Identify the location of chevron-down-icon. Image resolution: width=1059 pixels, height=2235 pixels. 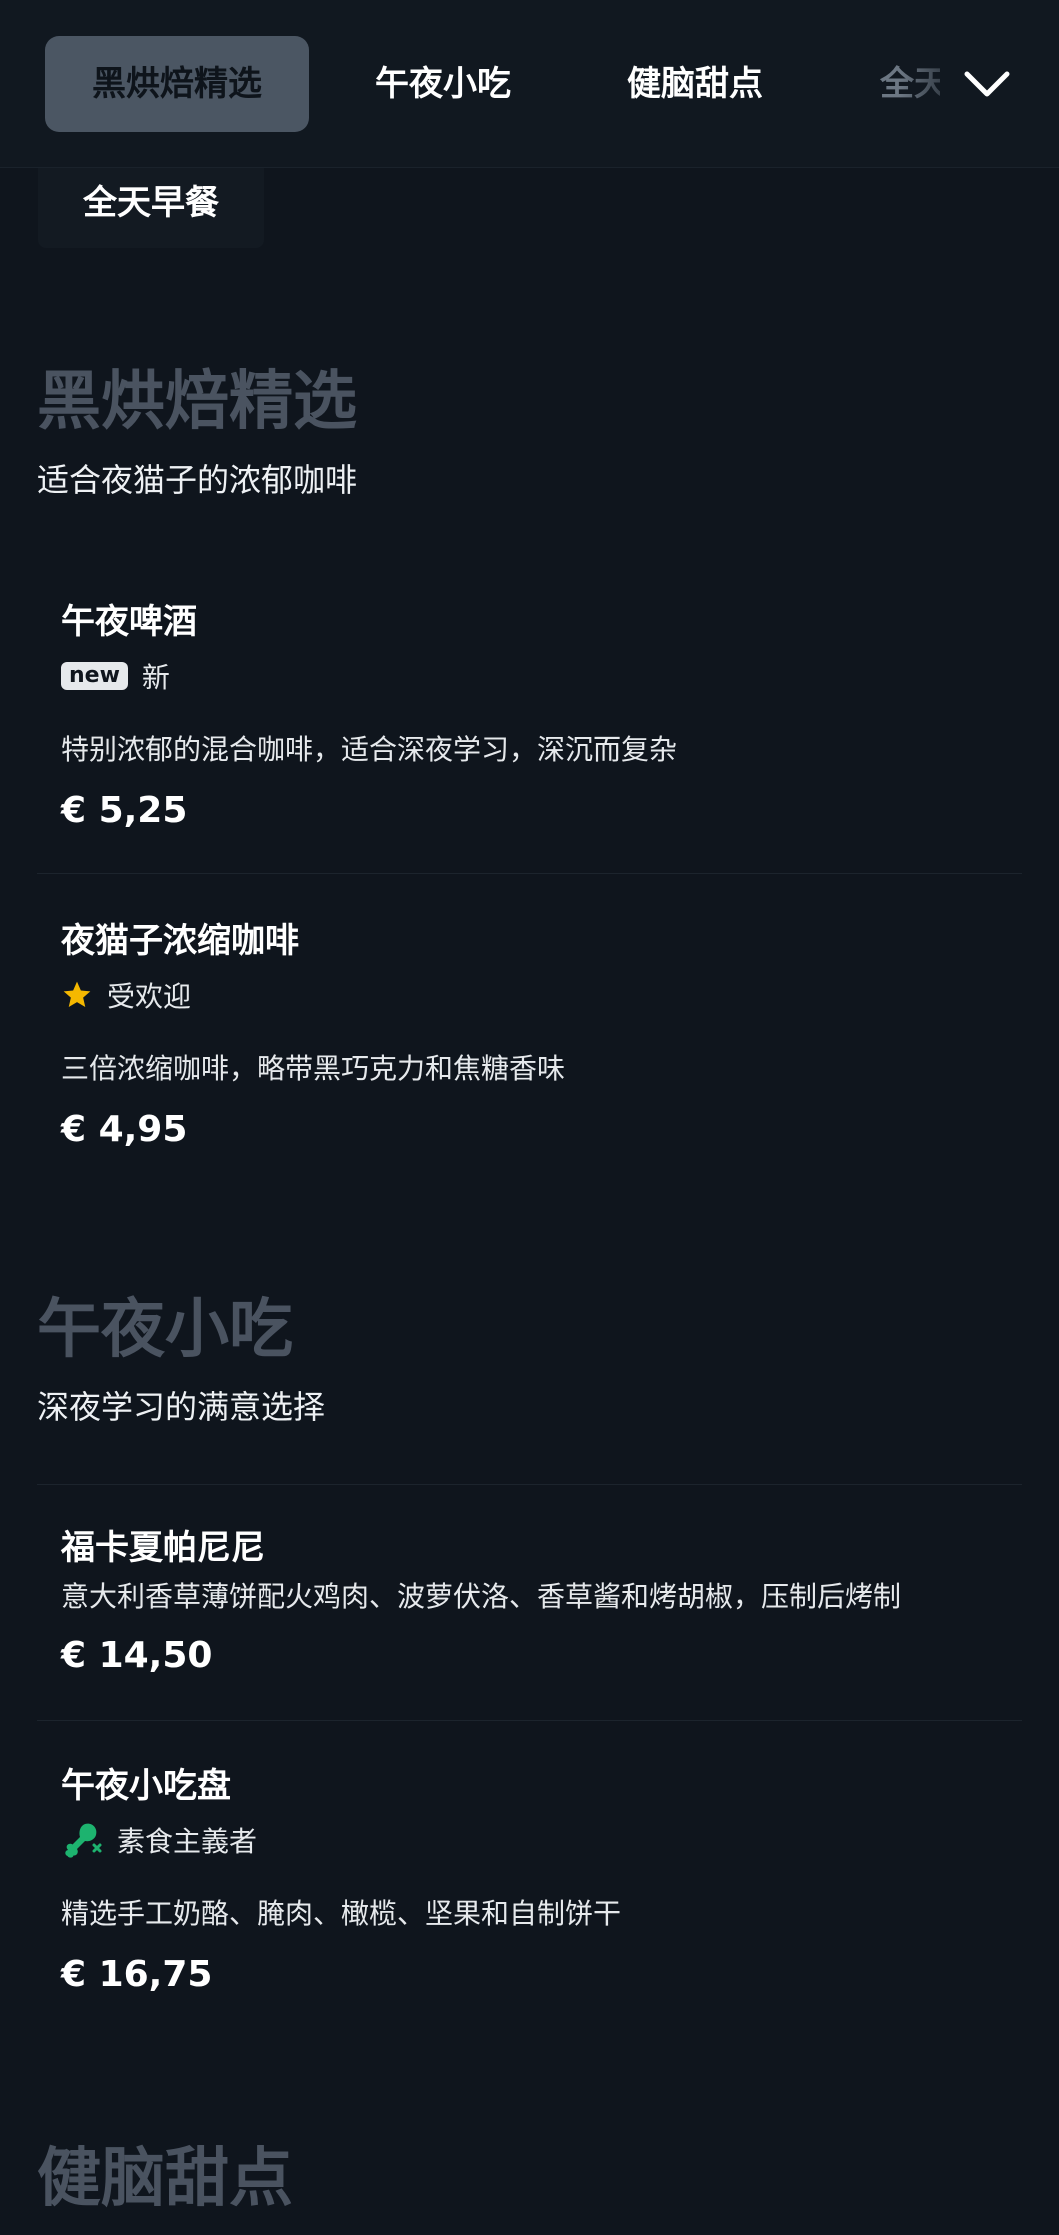
(987, 84).